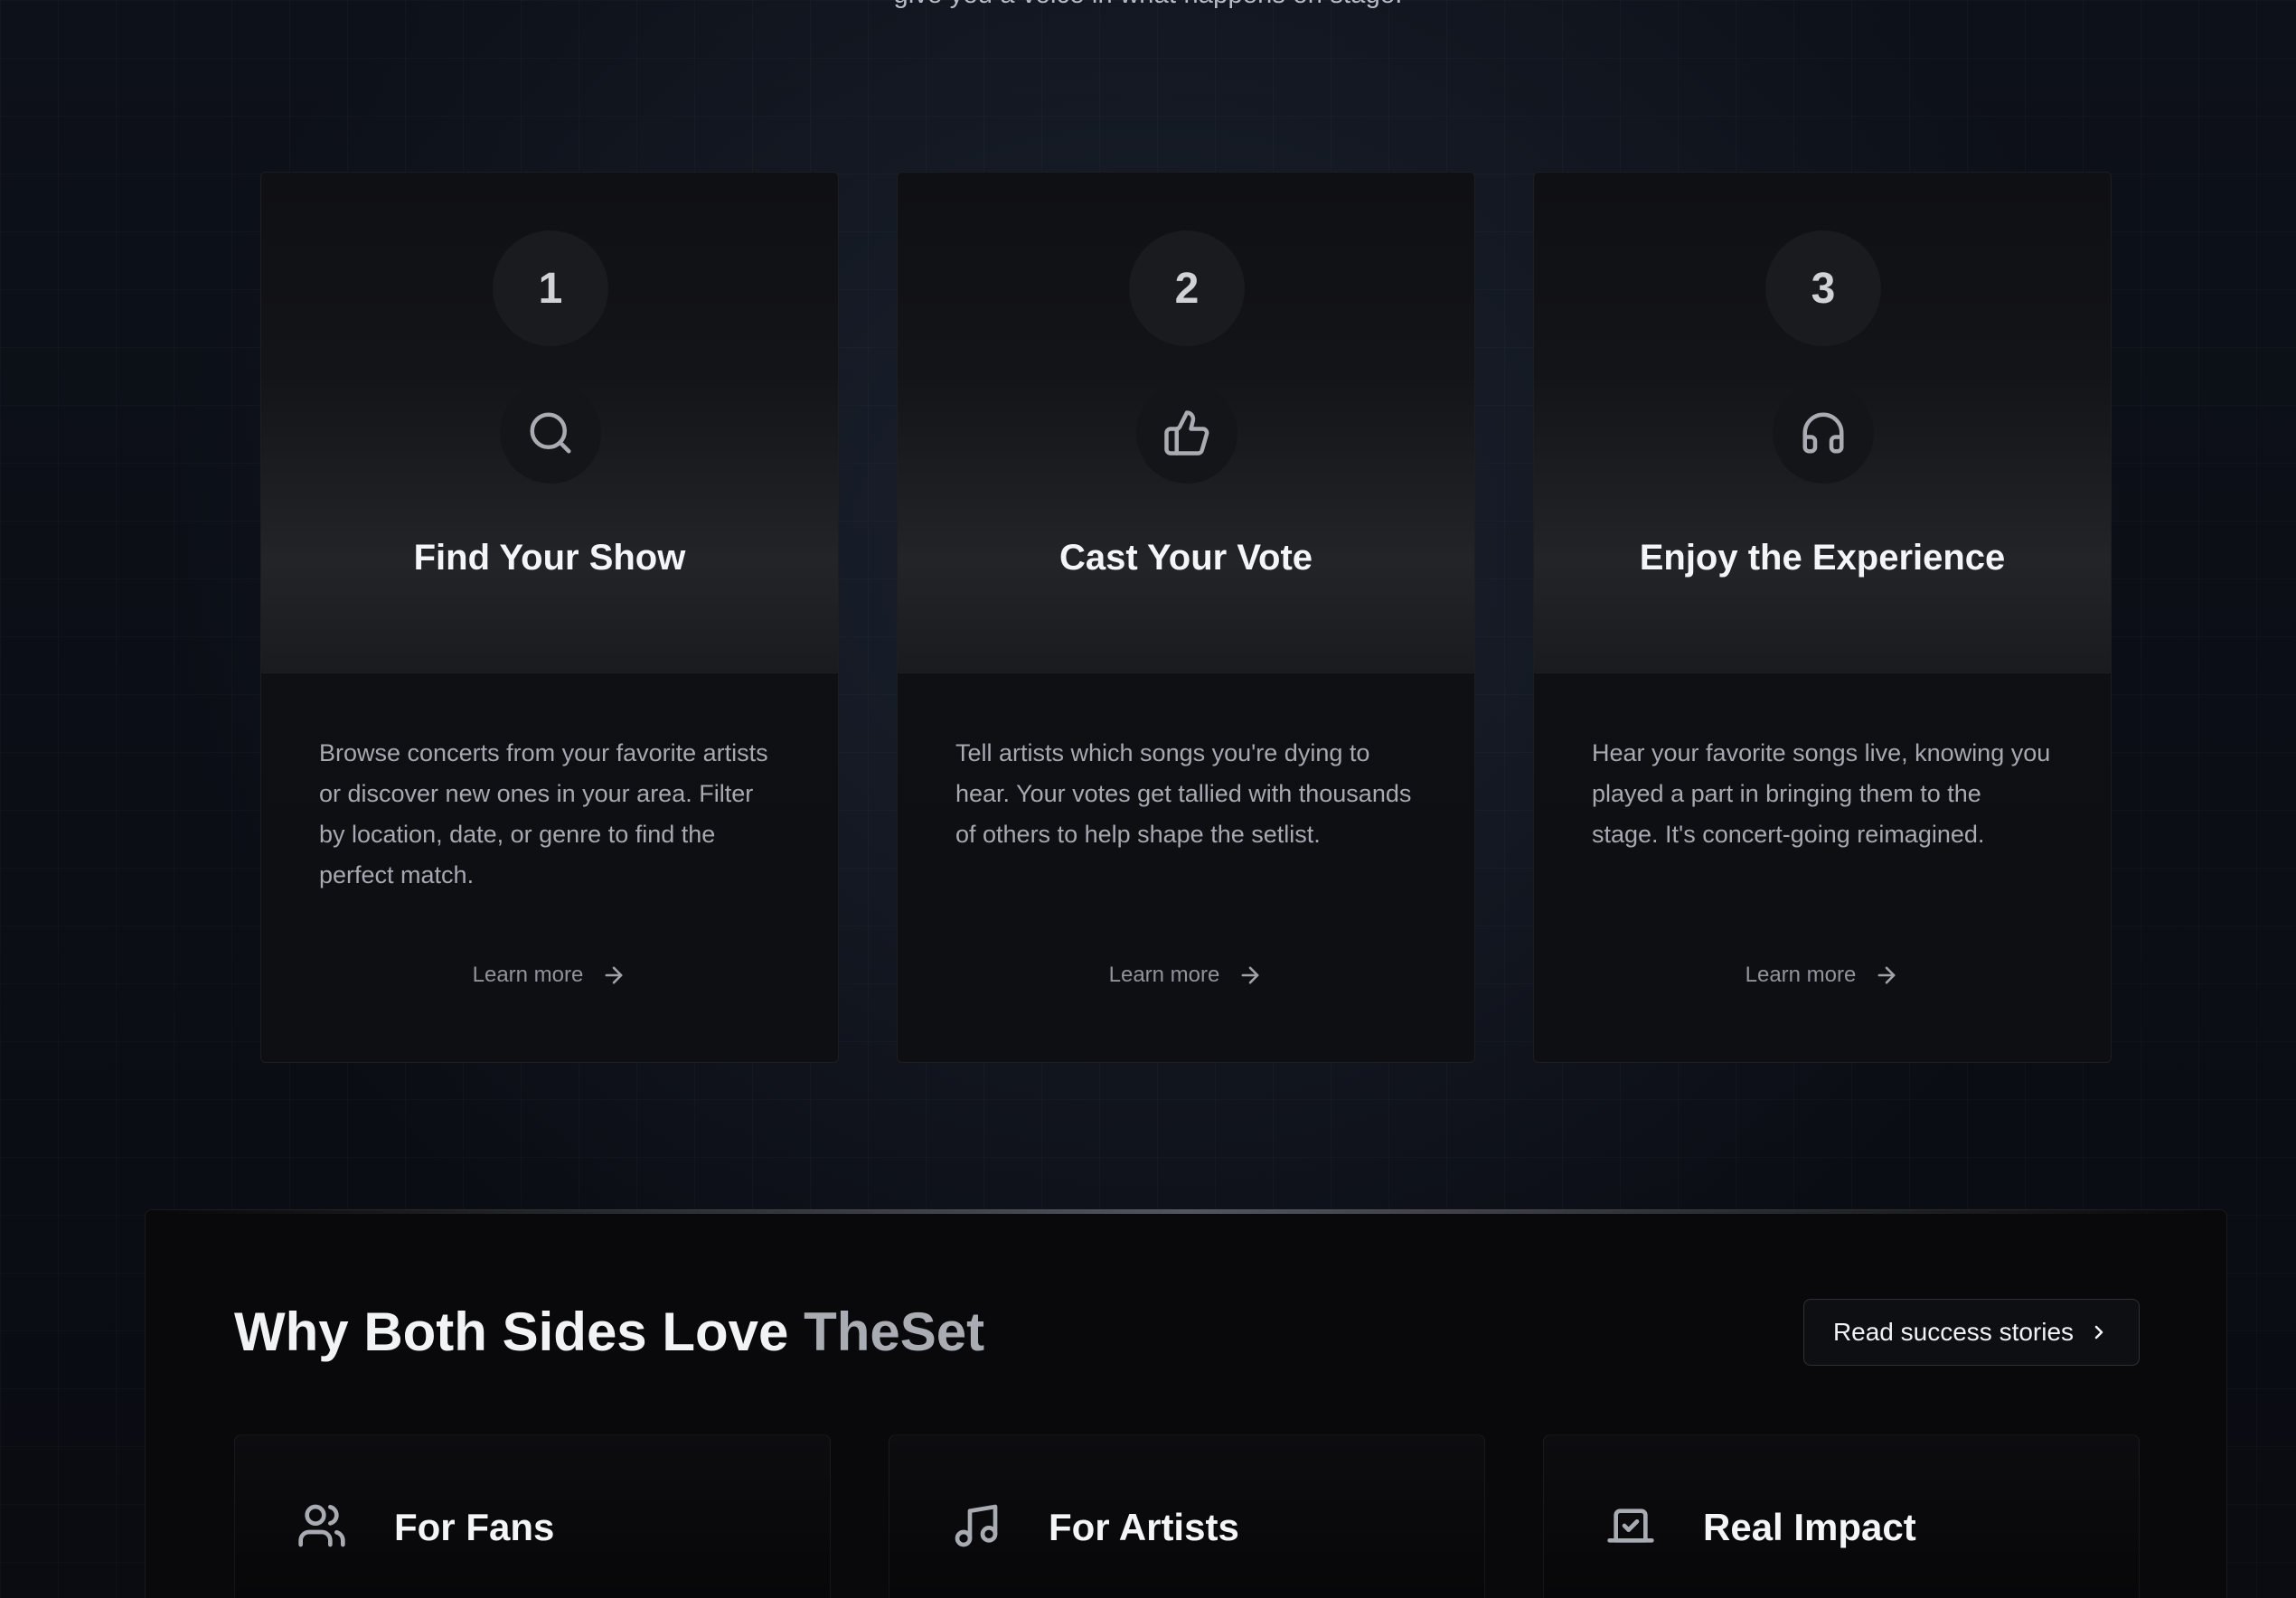 This screenshot has height=1598, width=2296. Describe the element at coordinates (1822, 558) in the screenshot. I see `step-title: Enjoy the Experience` at that location.